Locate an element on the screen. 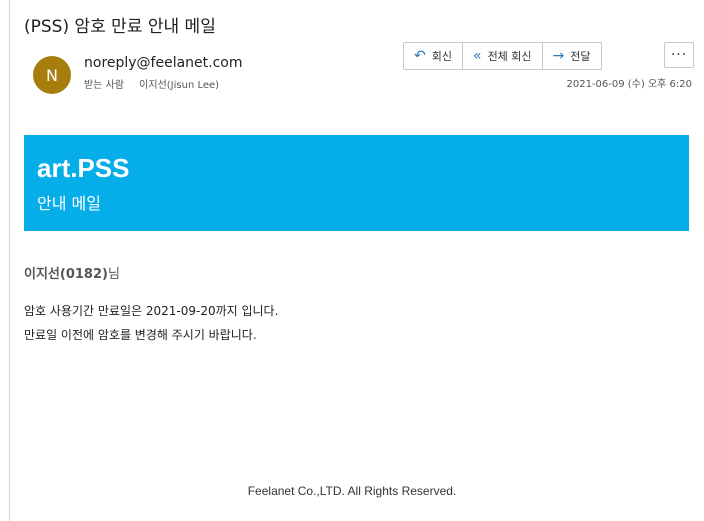  reply-all-button: « 전체 회신 is located at coordinates (503, 56).